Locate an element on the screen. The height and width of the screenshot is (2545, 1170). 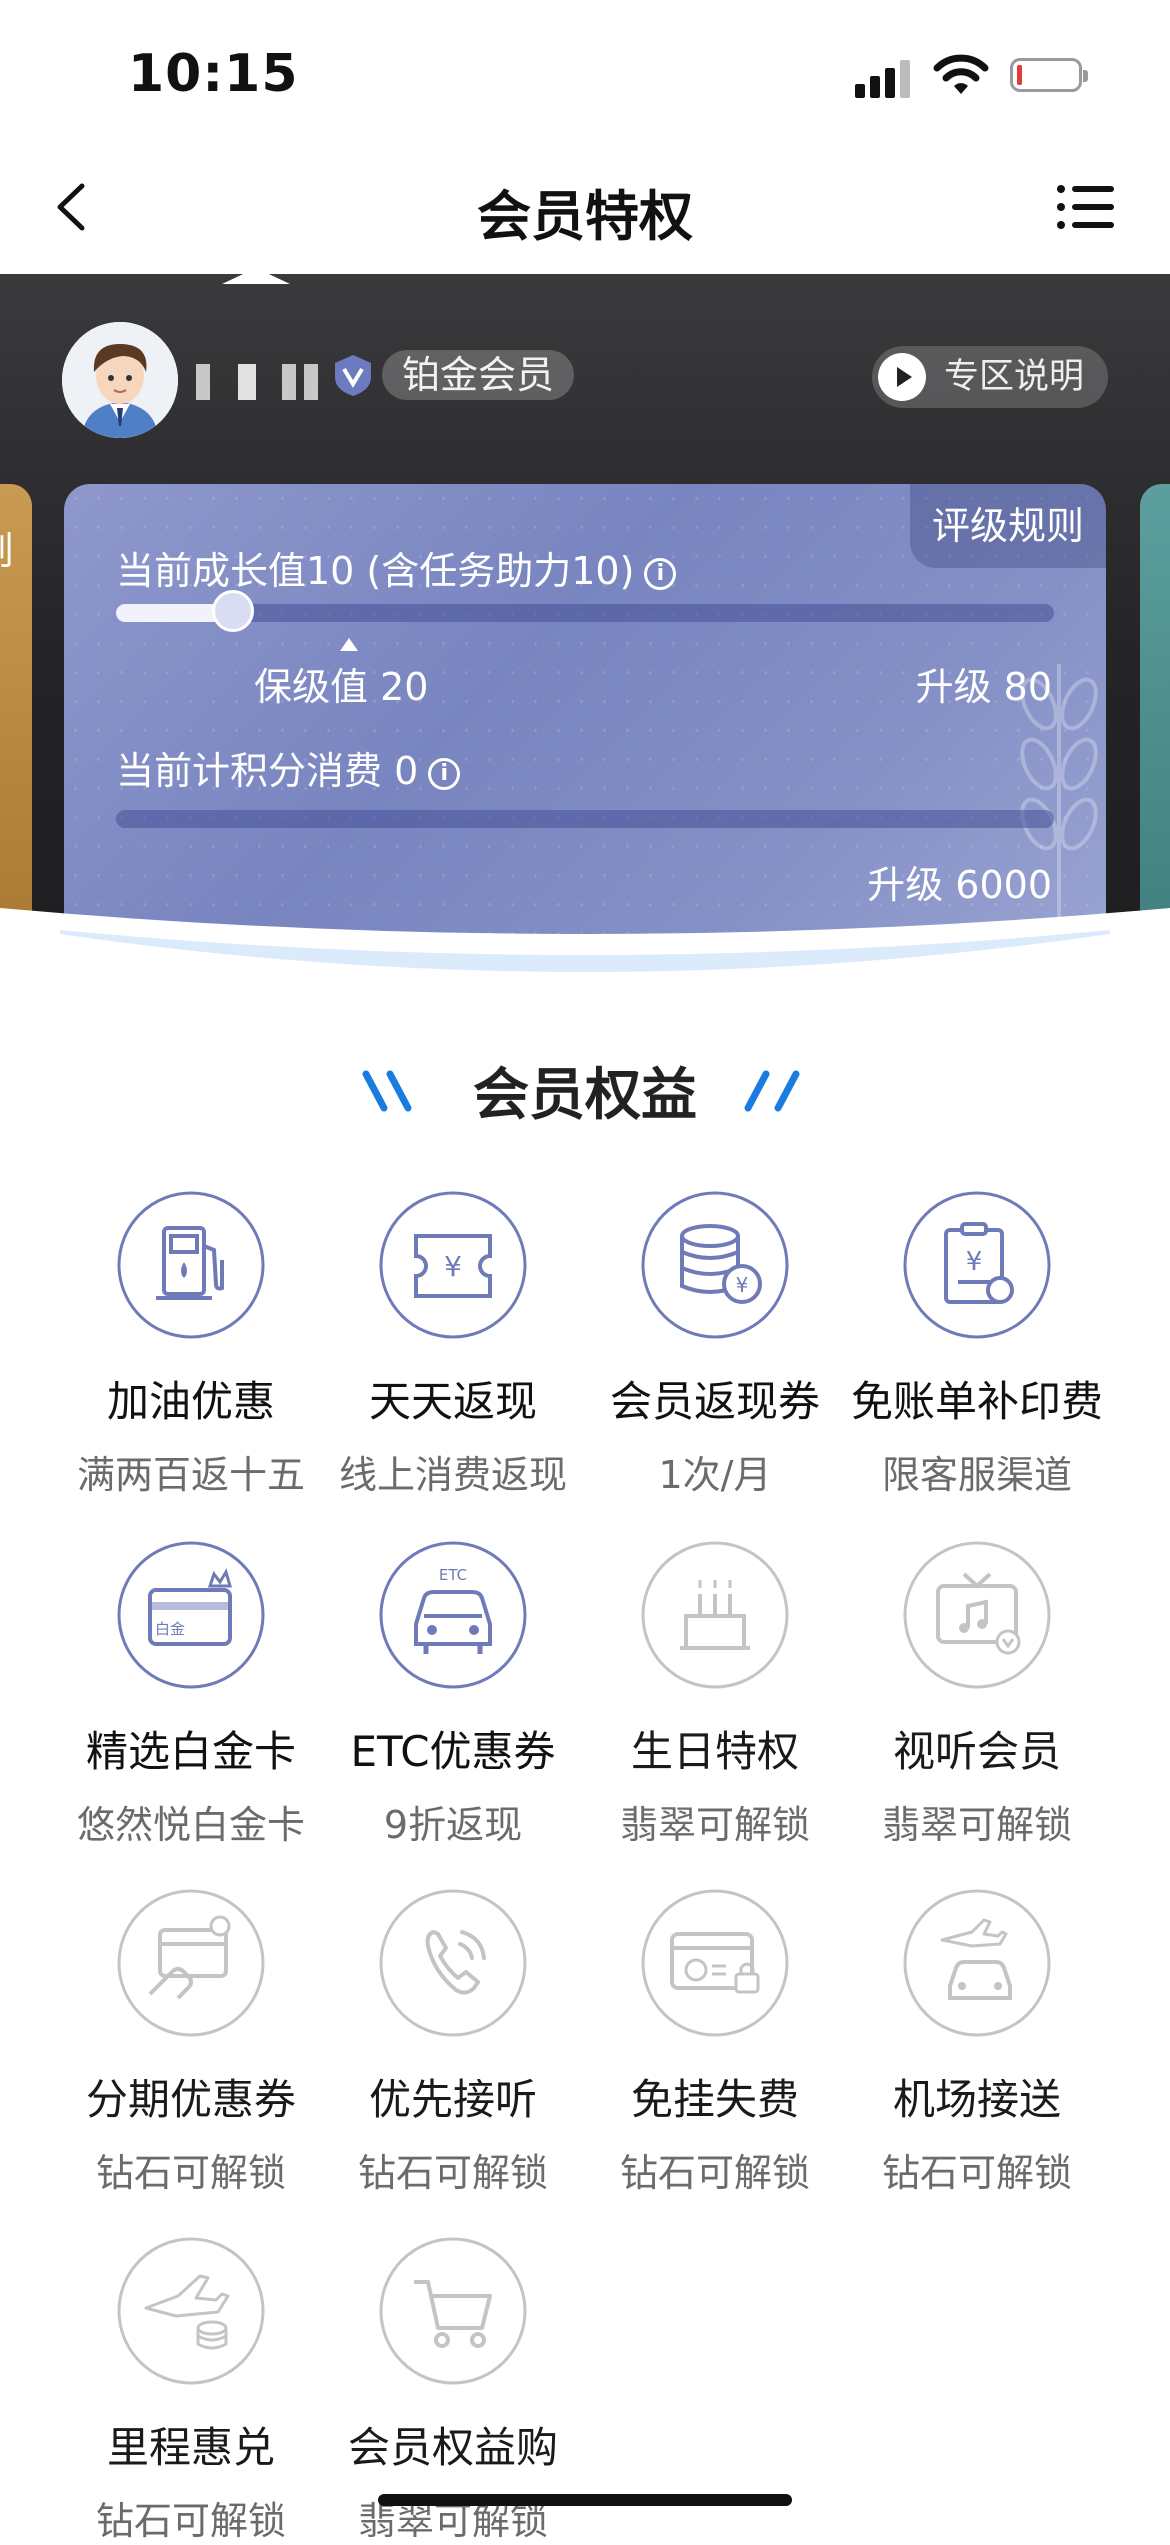
avatar-person-icon is located at coordinates (120, 380).